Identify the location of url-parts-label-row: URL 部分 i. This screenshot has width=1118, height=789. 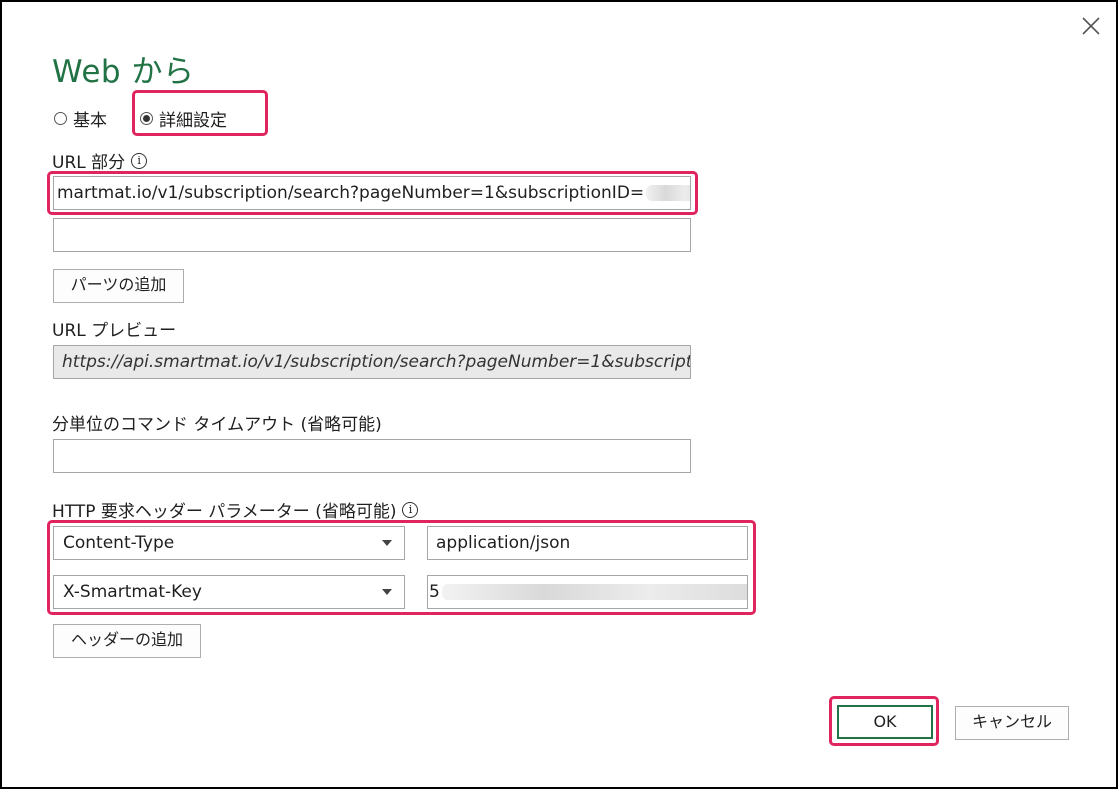
(100, 160).